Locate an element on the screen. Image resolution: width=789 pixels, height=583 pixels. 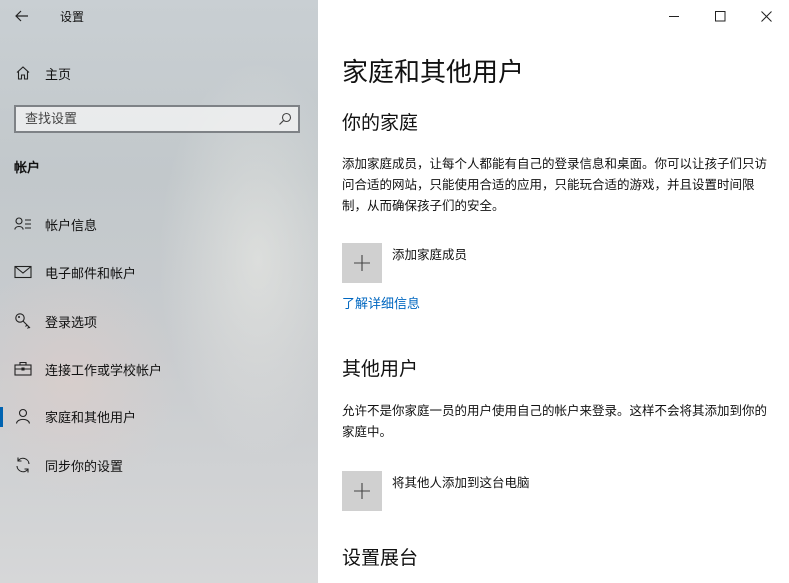
sidebar-item-label: 登录选项 is located at coordinates (71, 323).